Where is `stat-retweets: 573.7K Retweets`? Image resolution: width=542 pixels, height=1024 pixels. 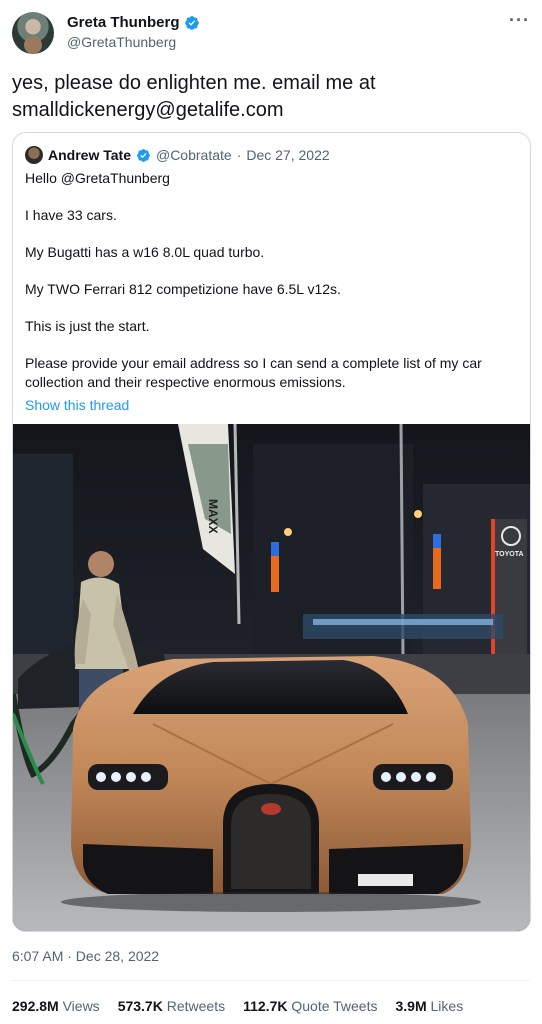
stat-retweets: 573.7K Retweets is located at coordinates (171, 1006).